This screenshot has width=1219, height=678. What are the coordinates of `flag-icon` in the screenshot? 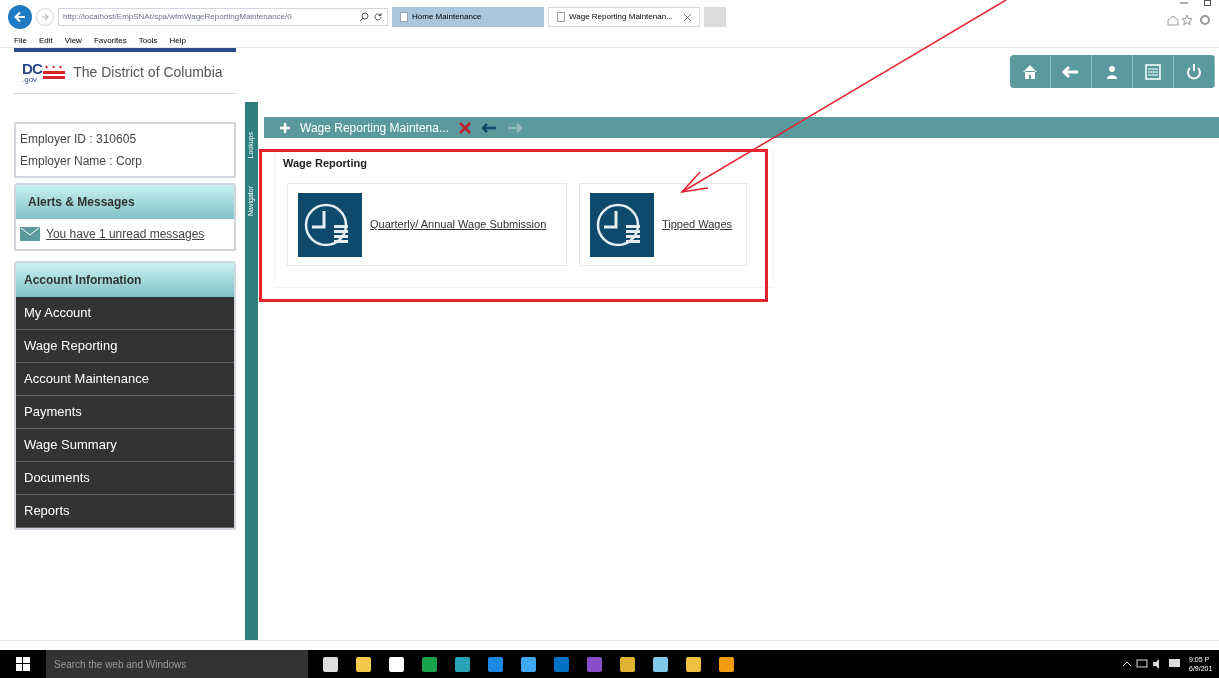 It's located at (54, 72).